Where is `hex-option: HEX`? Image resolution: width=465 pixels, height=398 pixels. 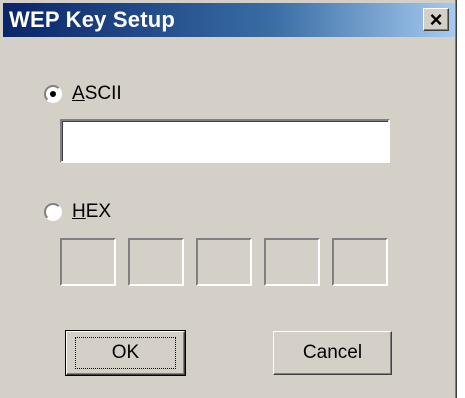 hex-option: HEX is located at coordinates (77, 212).